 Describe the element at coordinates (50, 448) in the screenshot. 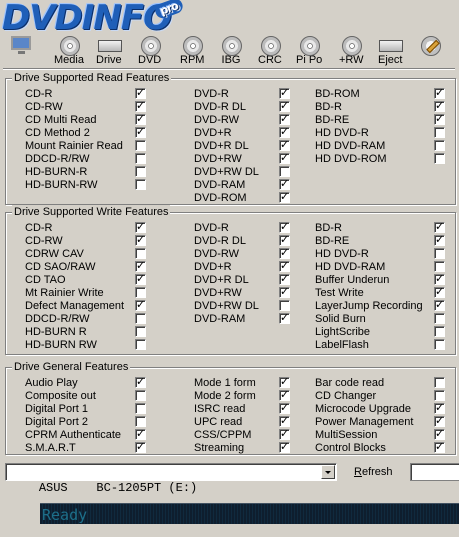

I see `feature-label: S.M.A.R.T` at that location.